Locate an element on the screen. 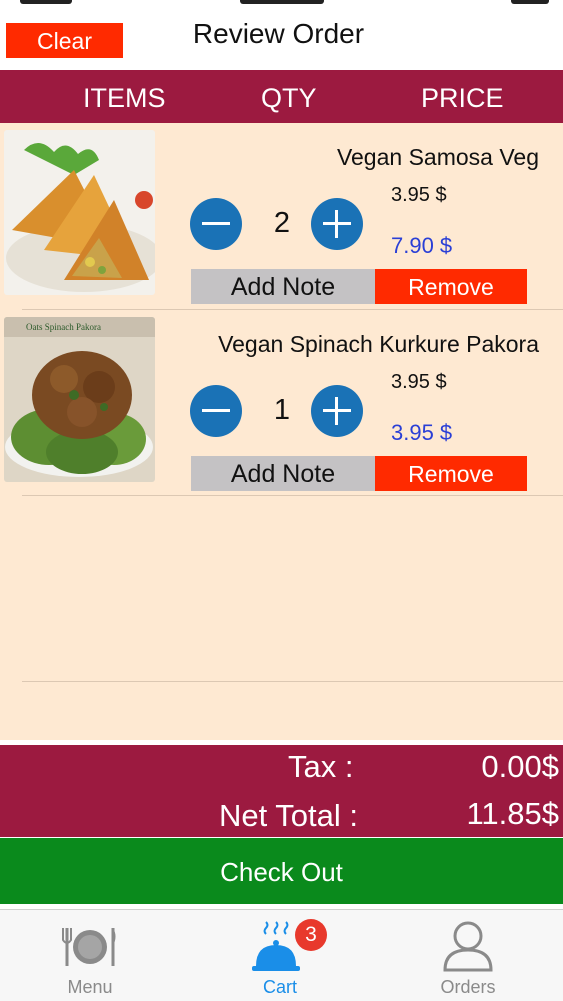 Image resolution: width=563 pixels, height=1001 pixels. line-total: 3.95 $ is located at coordinates (422, 432).